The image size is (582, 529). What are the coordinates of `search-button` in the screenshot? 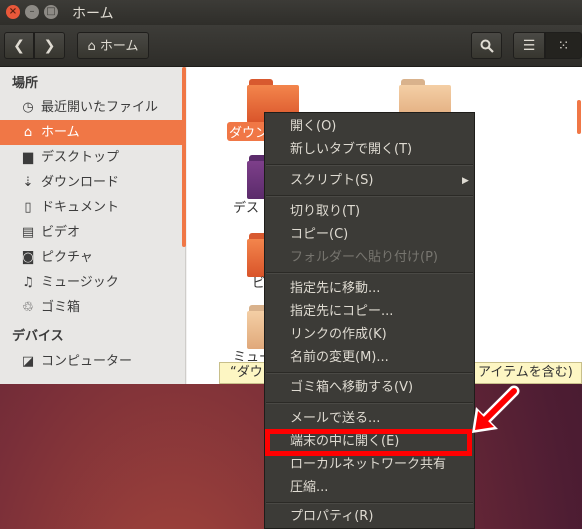 It's located at (486, 45).